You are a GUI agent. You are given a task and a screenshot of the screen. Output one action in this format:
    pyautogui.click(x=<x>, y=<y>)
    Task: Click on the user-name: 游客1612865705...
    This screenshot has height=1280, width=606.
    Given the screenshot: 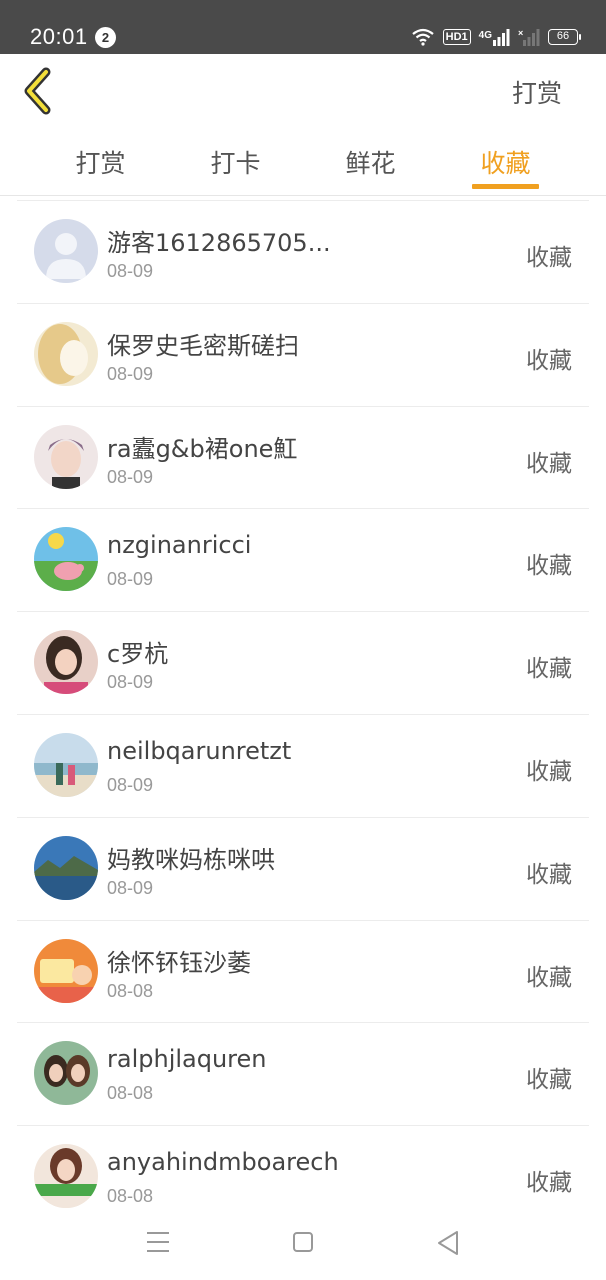 What is the action you would take?
    pyautogui.click(x=219, y=243)
    